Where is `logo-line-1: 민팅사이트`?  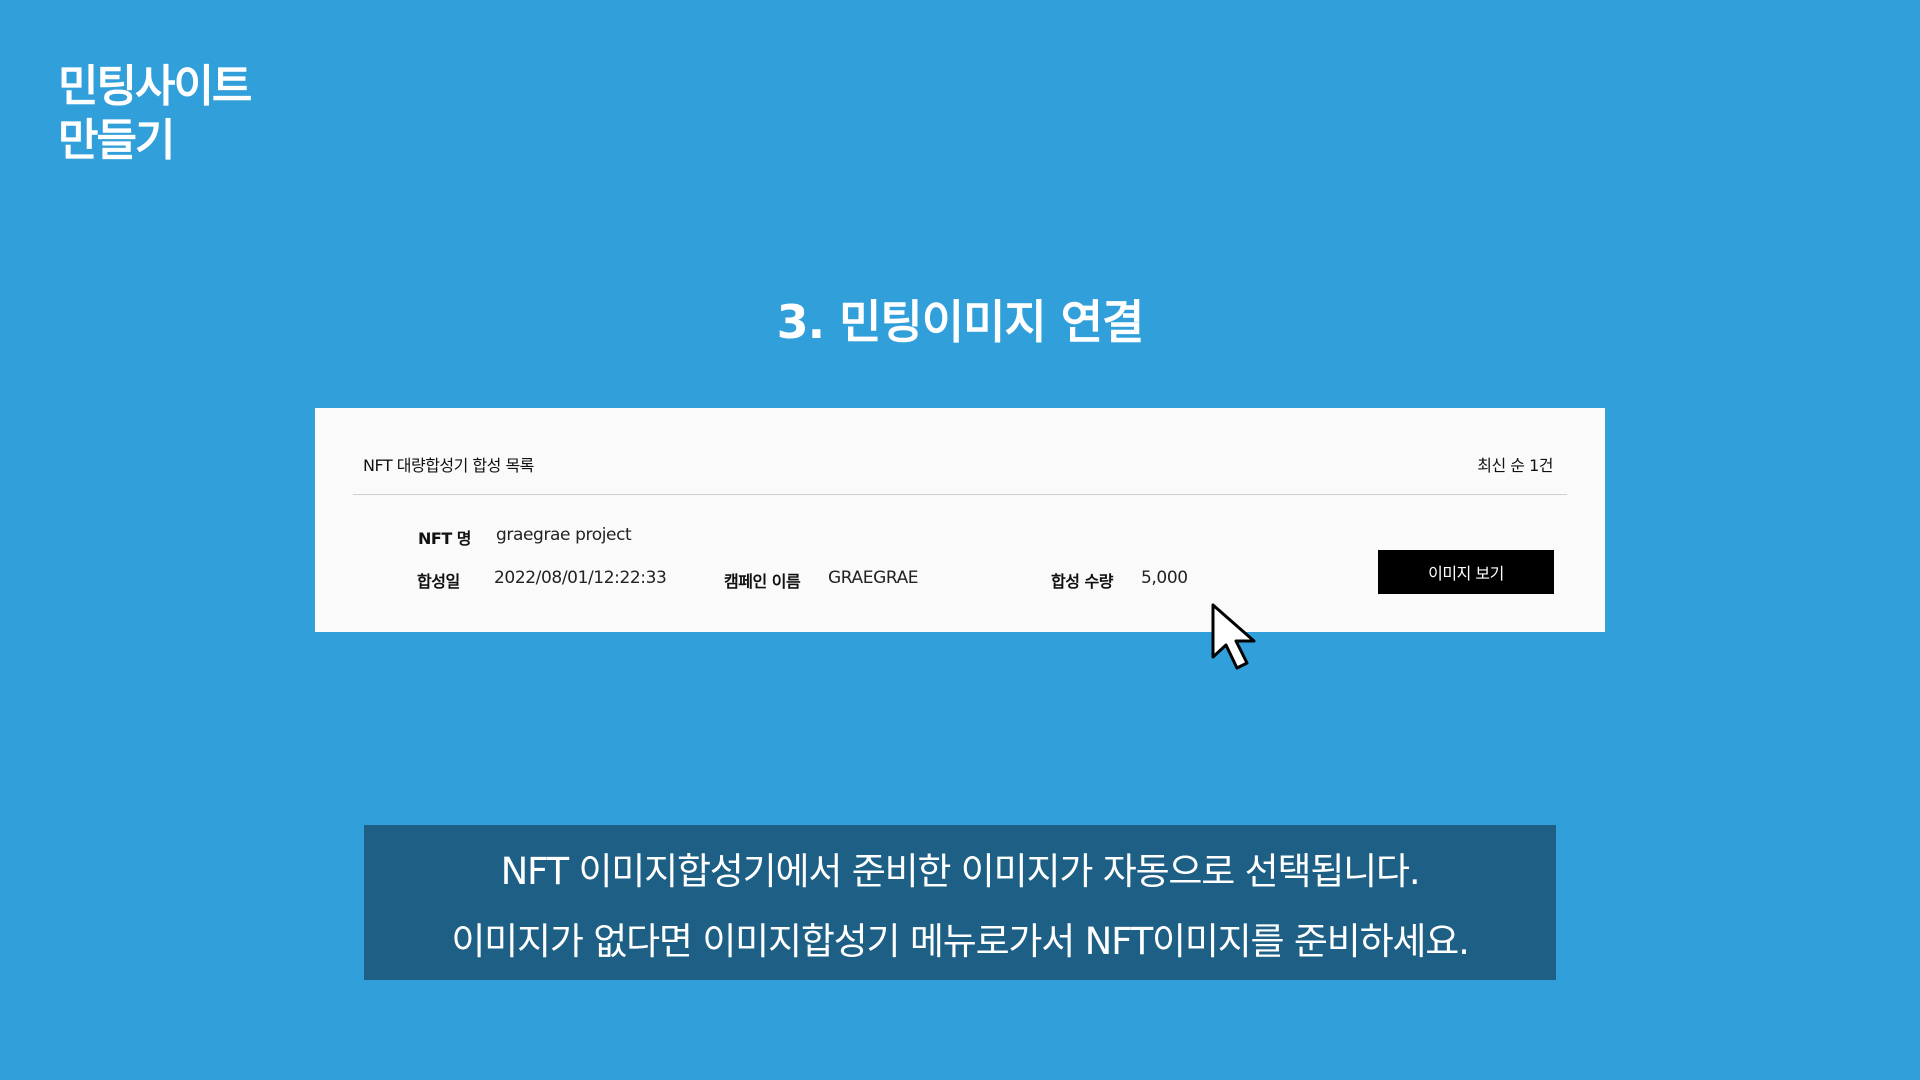
logo-line-1: 민팅사이트 is located at coordinates (155, 86).